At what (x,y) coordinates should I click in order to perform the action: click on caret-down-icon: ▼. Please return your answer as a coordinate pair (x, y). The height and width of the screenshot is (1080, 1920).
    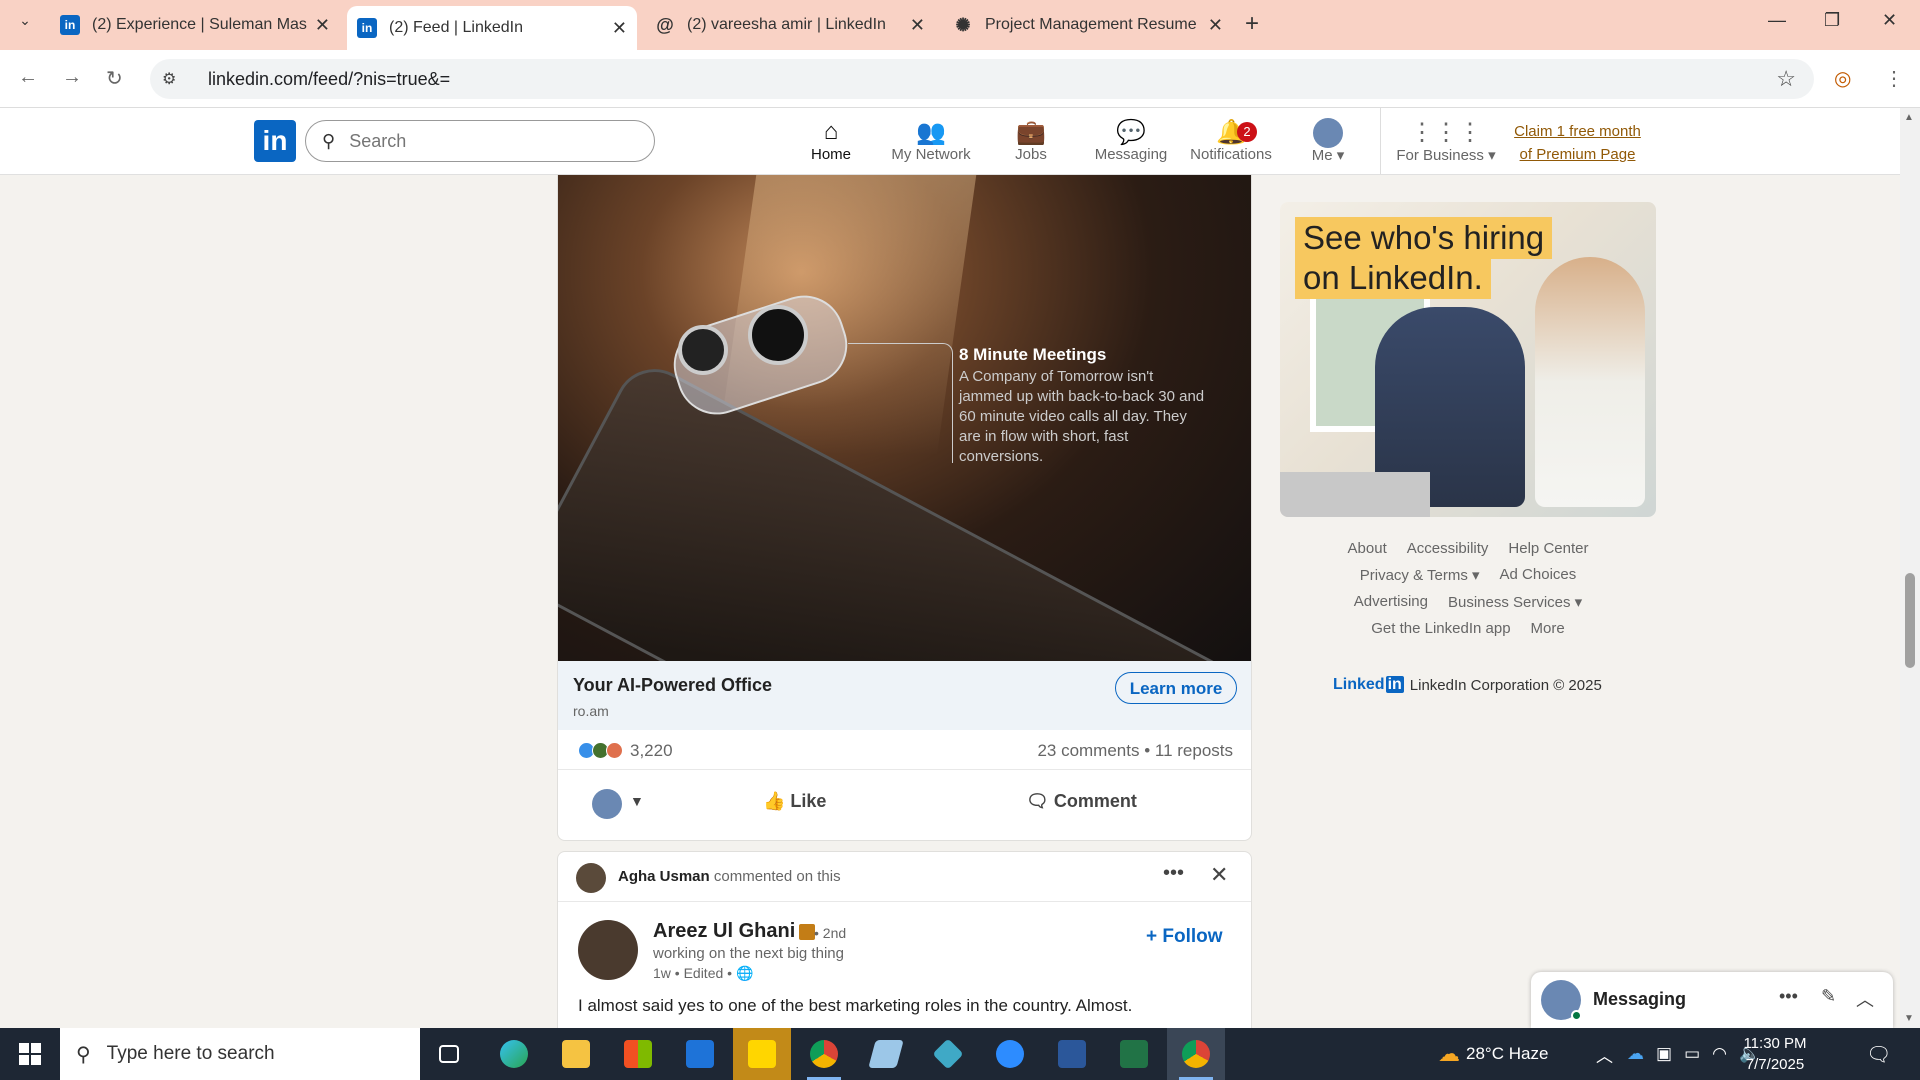
    Looking at the image, I should click on (637, 801).